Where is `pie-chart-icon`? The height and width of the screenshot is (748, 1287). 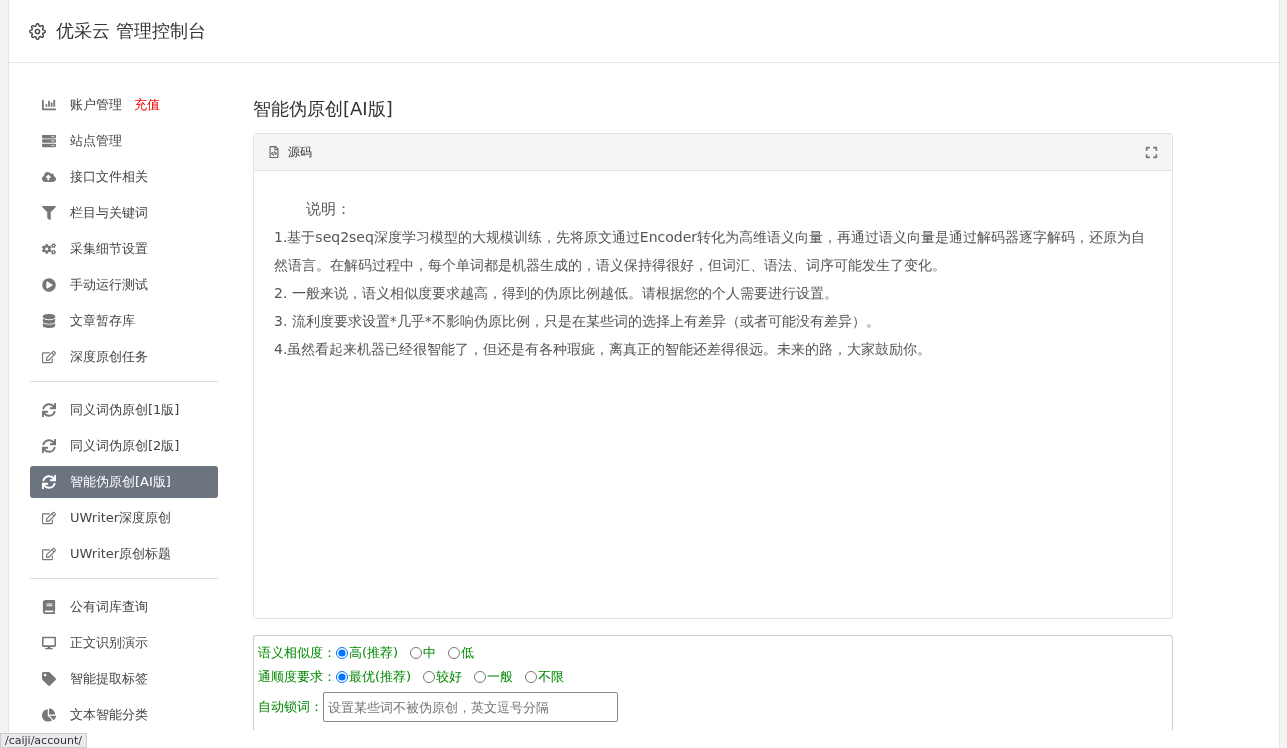
pie-chart-icon is located at coordinates (49, 715).